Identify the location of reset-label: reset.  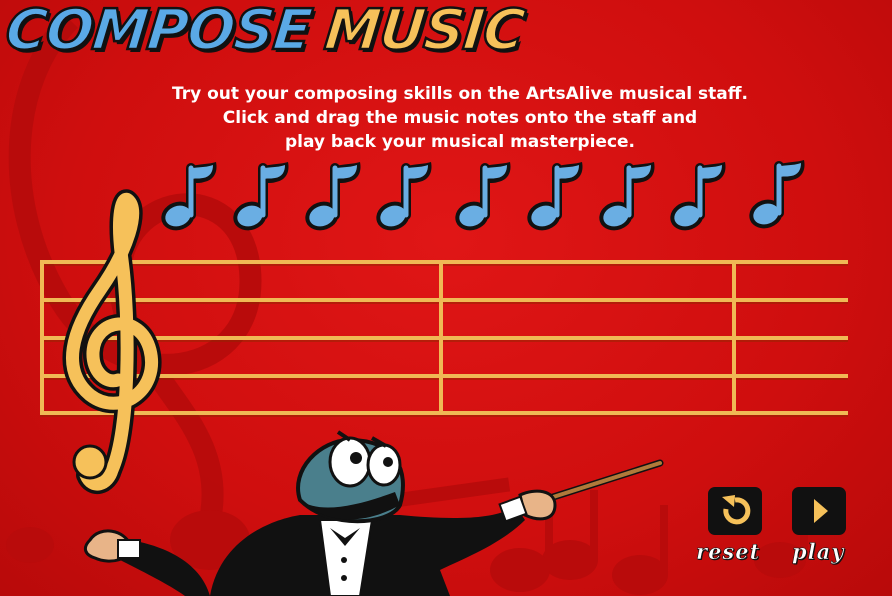
(728, 552).